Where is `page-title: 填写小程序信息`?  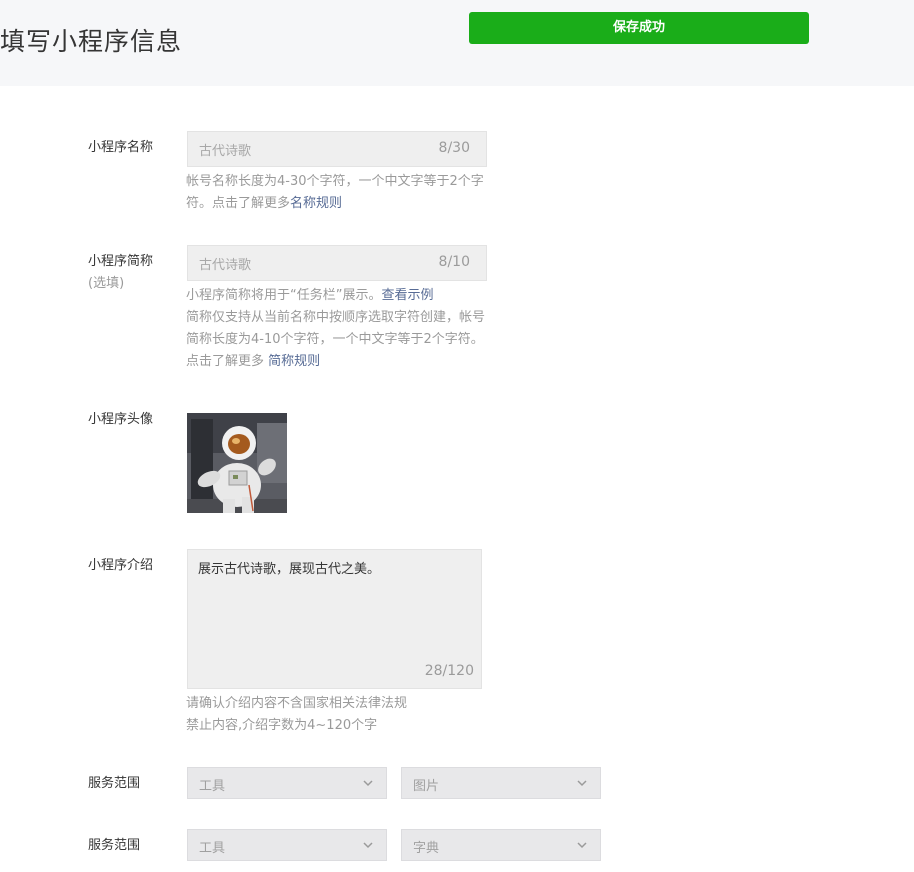
page-title: 填写小程序信息 is located at coordinates (91, 41).